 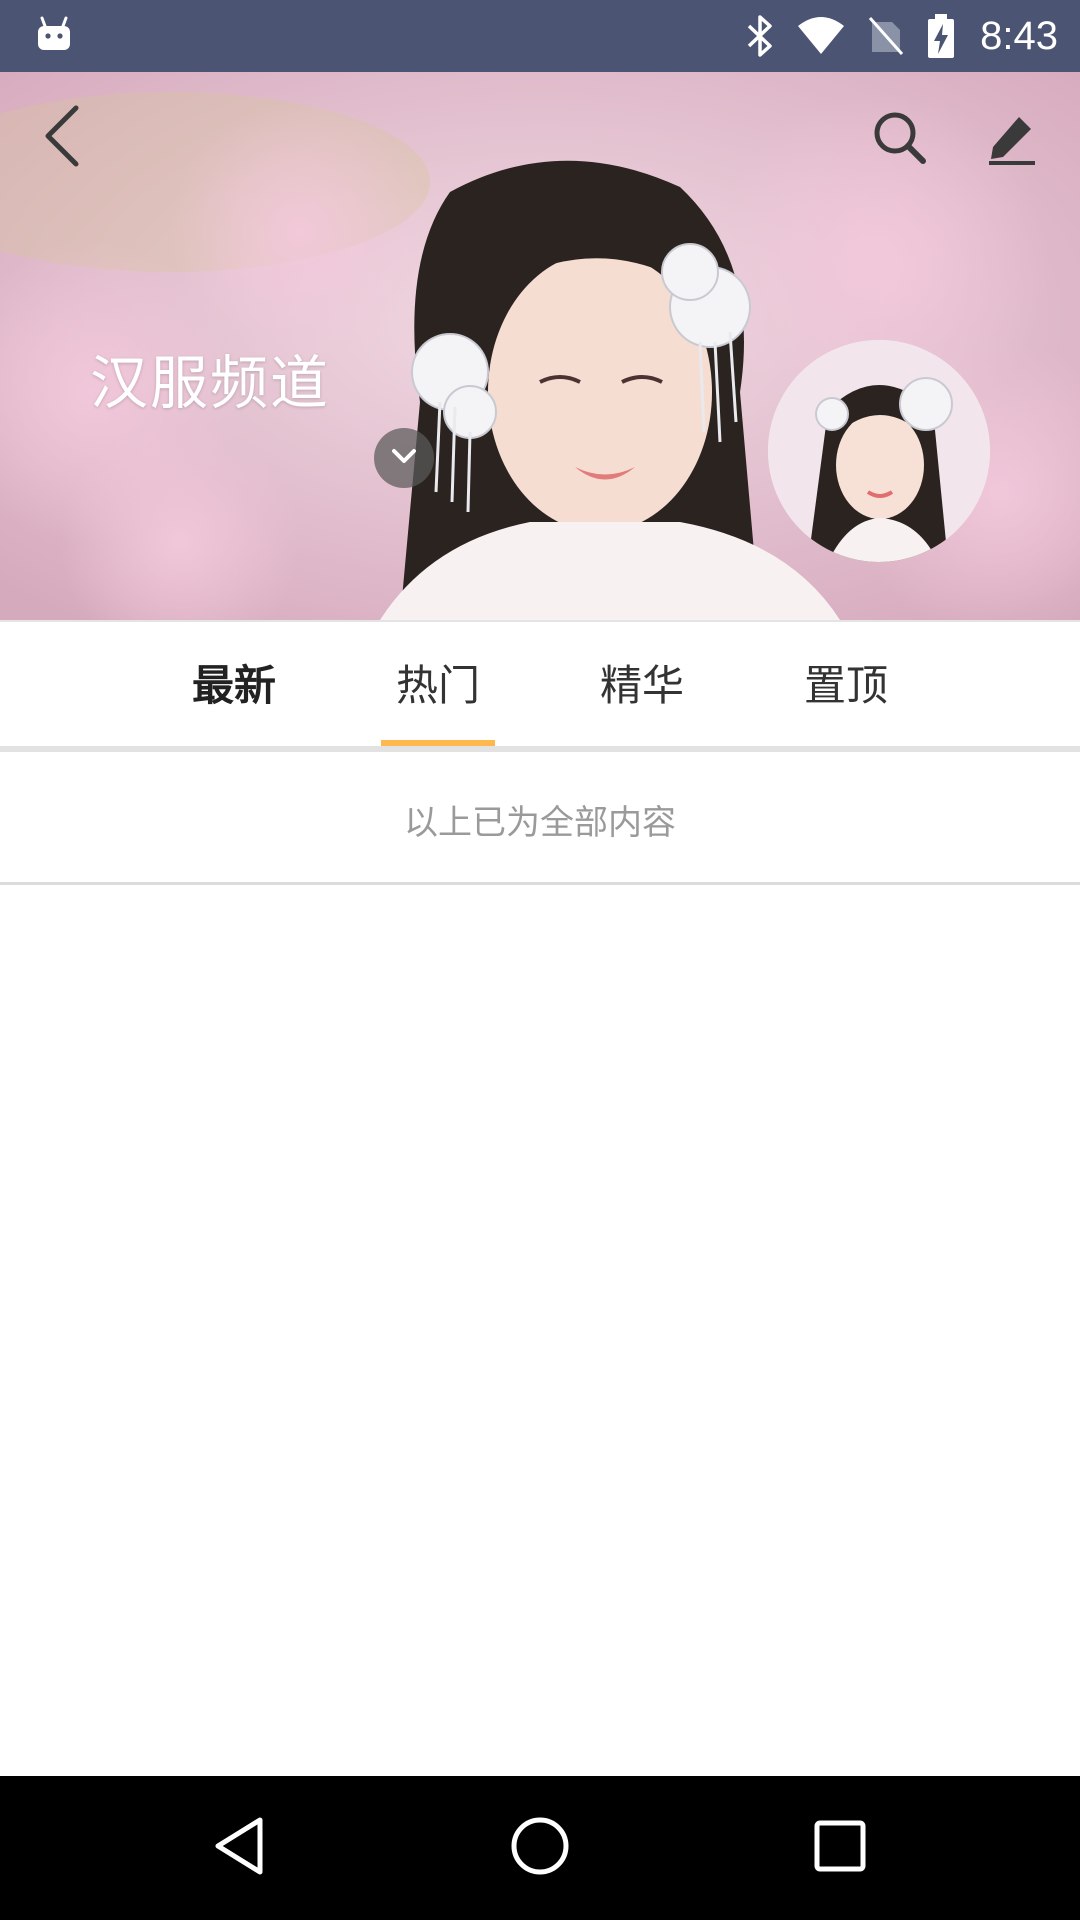 I want to click on tab-pinned: 置顶, so click(x=846, y=682).